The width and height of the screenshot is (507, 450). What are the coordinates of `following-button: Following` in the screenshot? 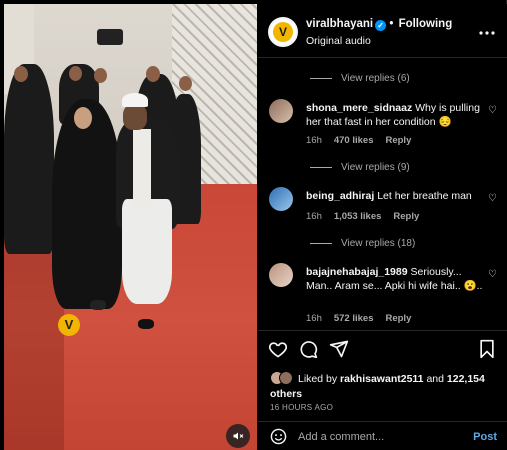 It's located at (426, 24).